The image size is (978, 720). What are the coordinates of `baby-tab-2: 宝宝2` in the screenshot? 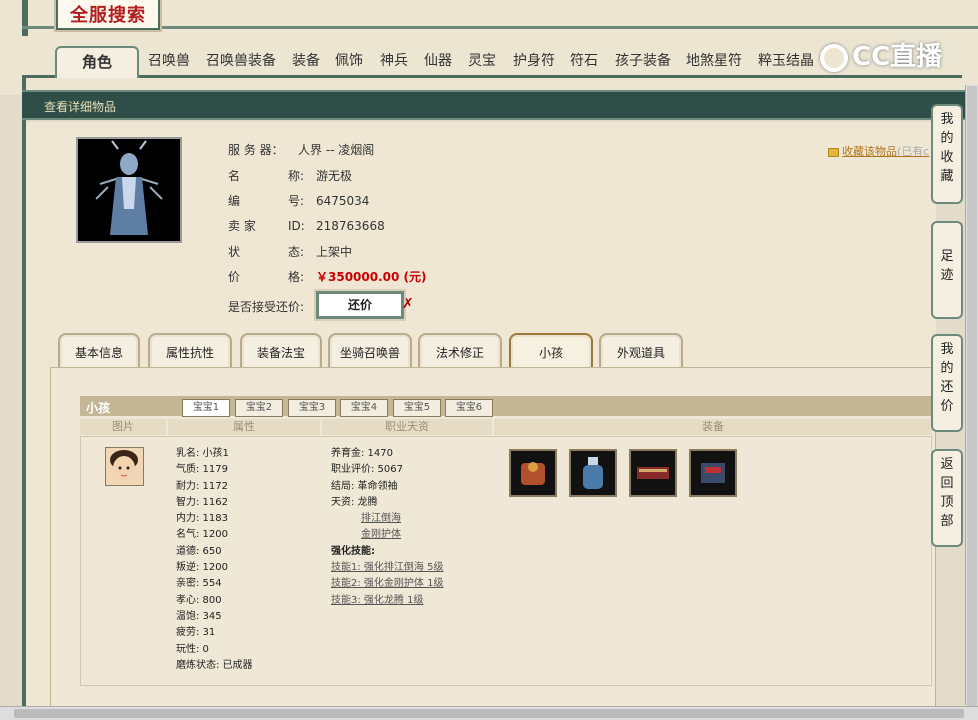 It's located at (259, 408).